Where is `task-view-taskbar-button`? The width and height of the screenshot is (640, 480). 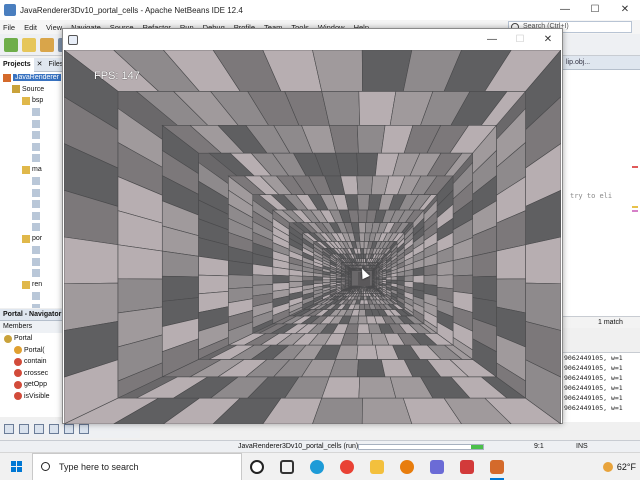
task-view-taskbar-button is located at coordinates (287, 466).